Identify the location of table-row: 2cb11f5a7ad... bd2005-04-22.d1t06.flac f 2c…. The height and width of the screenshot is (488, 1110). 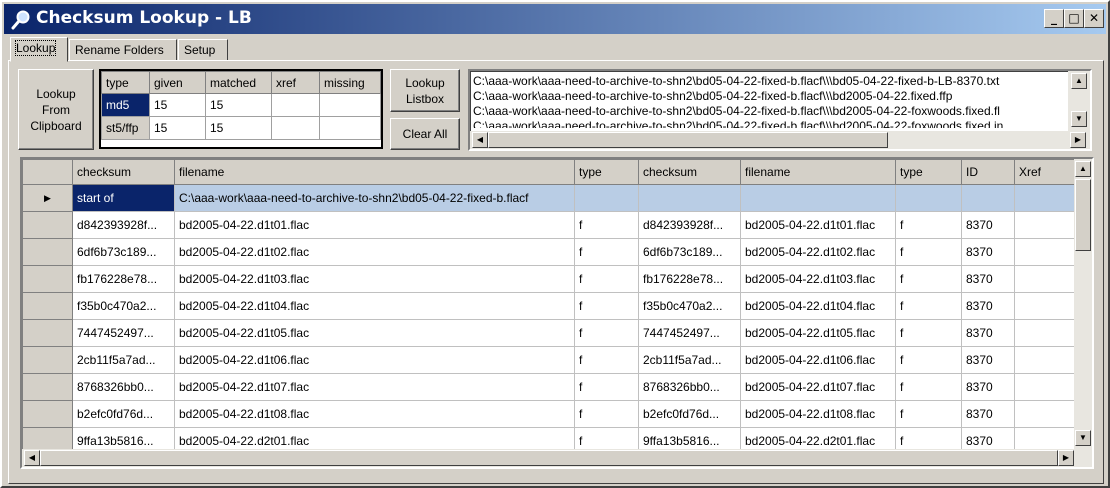
(548, 360).